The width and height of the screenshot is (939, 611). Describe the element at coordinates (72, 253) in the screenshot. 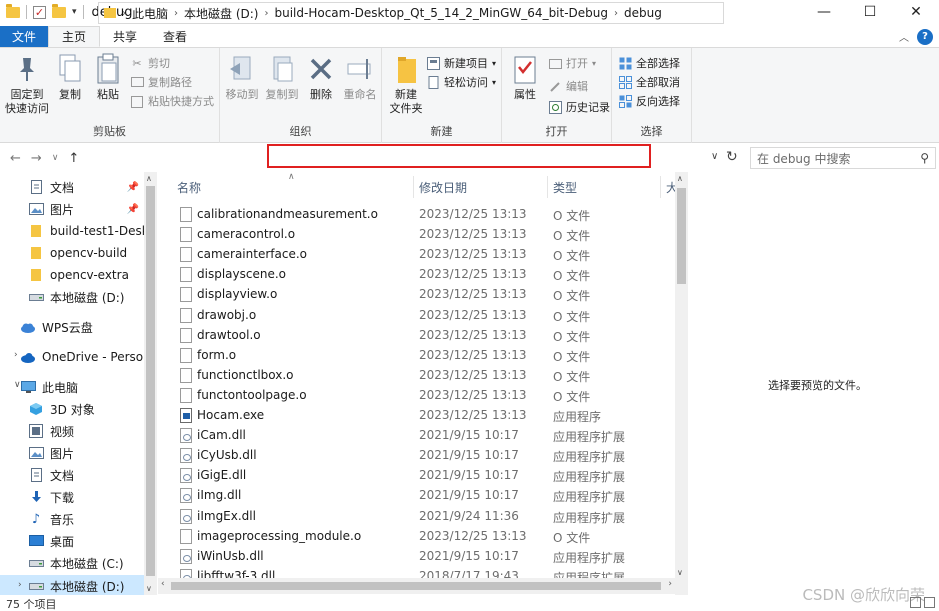

I see `nav-item-opencv-build: opencv-build` at that location.